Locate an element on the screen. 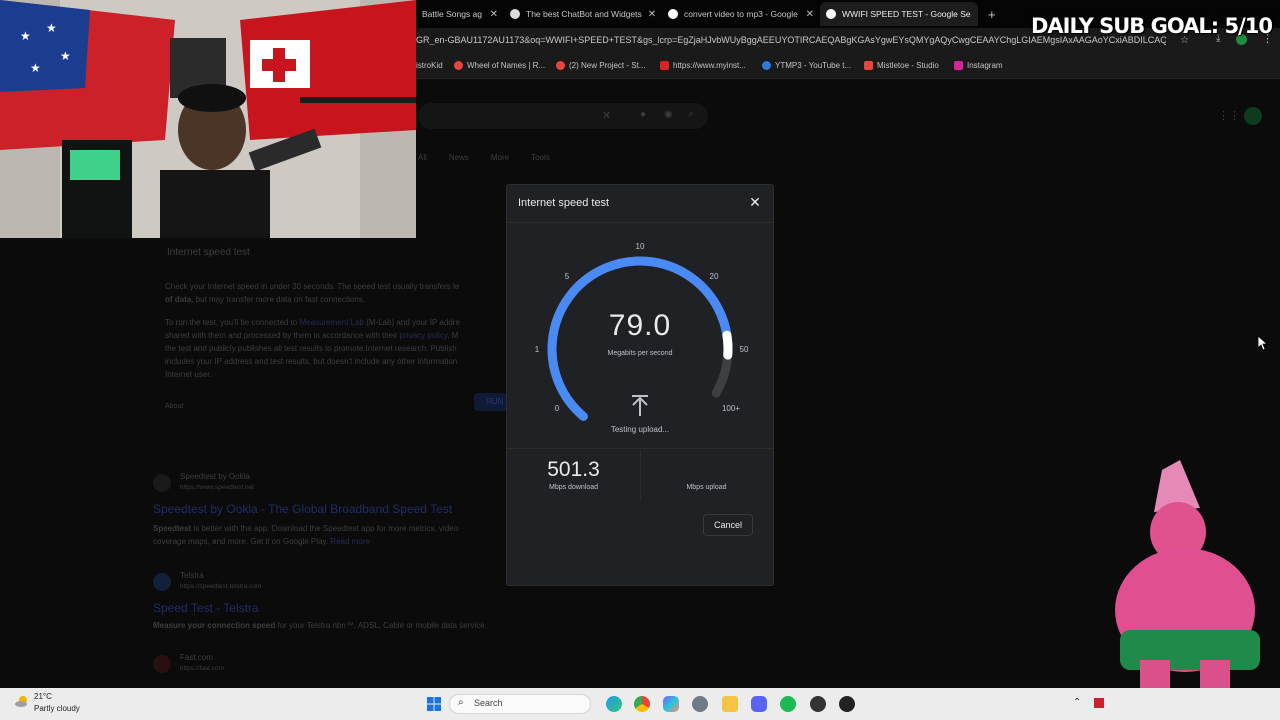 The width and height of the screenshot is (1280, 720). mic-icon: ● is located at coordinates (643, 114).